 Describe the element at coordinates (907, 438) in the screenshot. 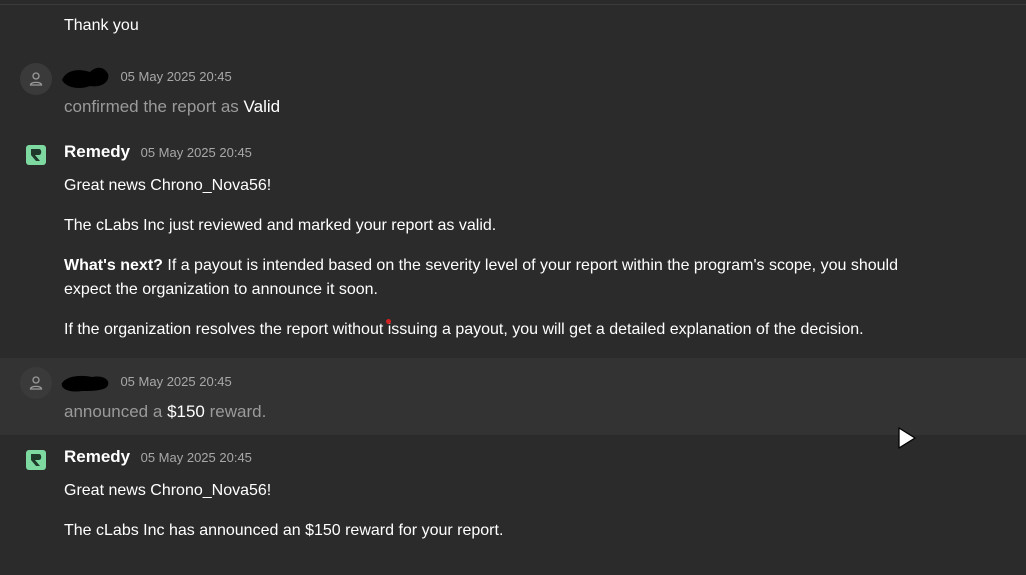

I see `mouse-cursor-icon` at that location.